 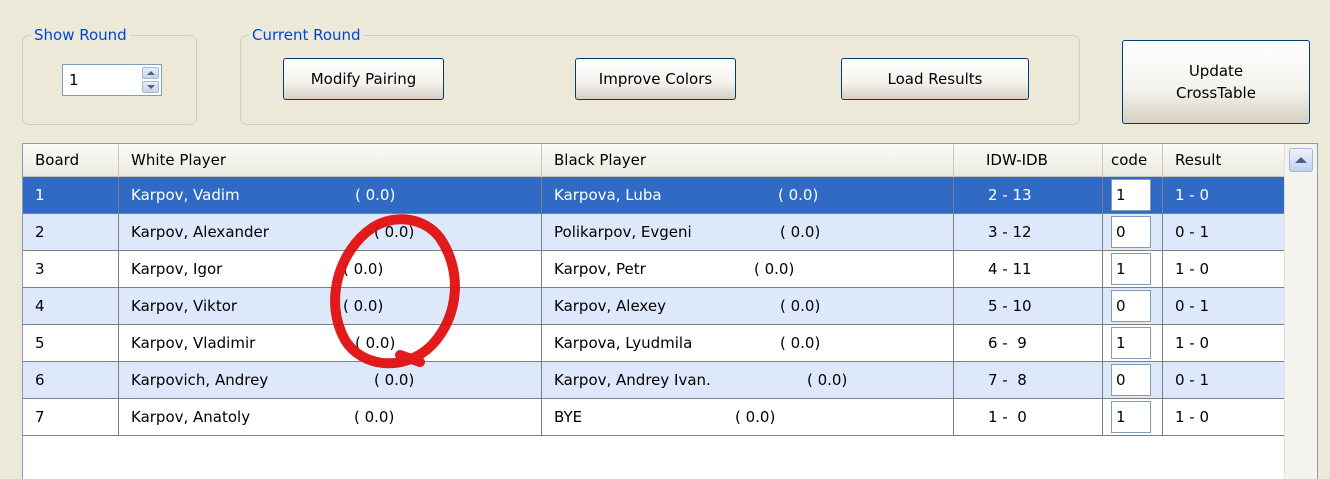 I want to click on spin-down-button, so click(x=150, y=87).